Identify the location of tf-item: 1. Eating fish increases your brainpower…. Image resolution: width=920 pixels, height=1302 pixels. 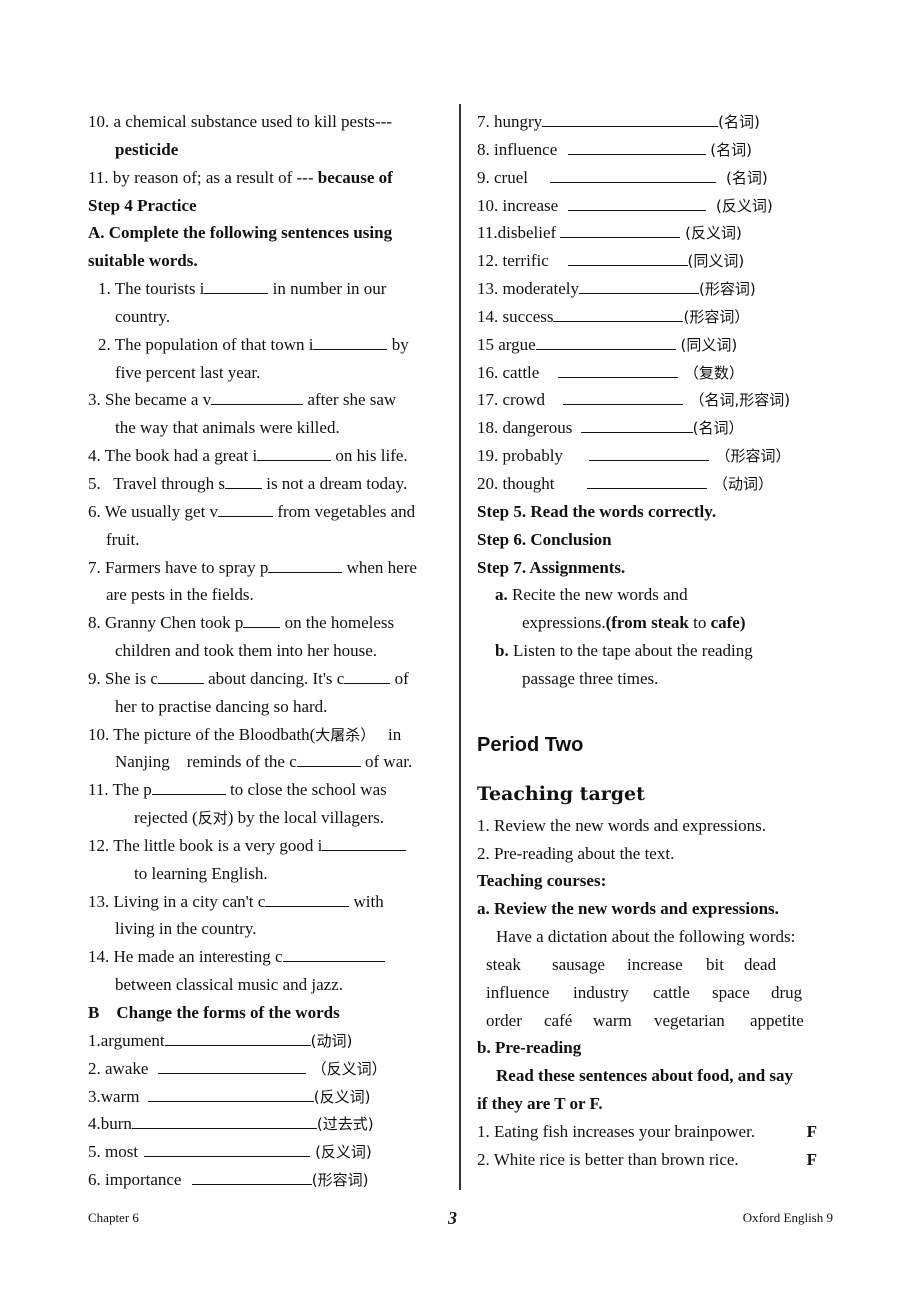
(657, 1132).